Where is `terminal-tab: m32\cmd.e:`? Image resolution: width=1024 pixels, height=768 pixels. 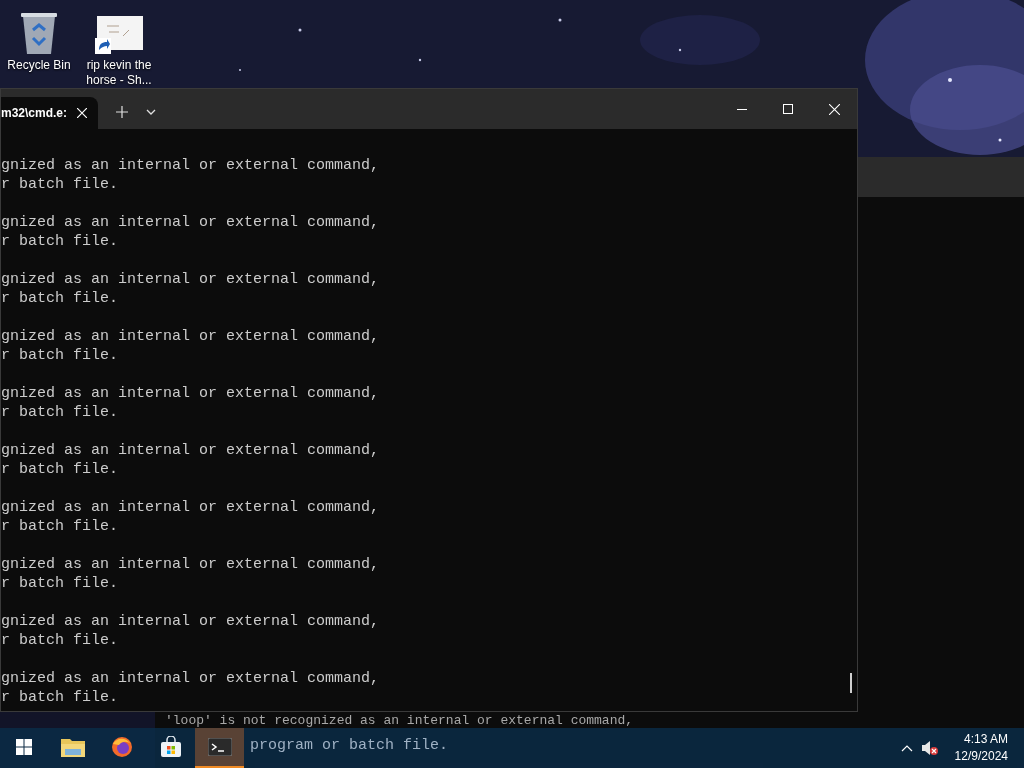 terminal-tab: m32\cmd.e: is located at coordinates (49, 113).